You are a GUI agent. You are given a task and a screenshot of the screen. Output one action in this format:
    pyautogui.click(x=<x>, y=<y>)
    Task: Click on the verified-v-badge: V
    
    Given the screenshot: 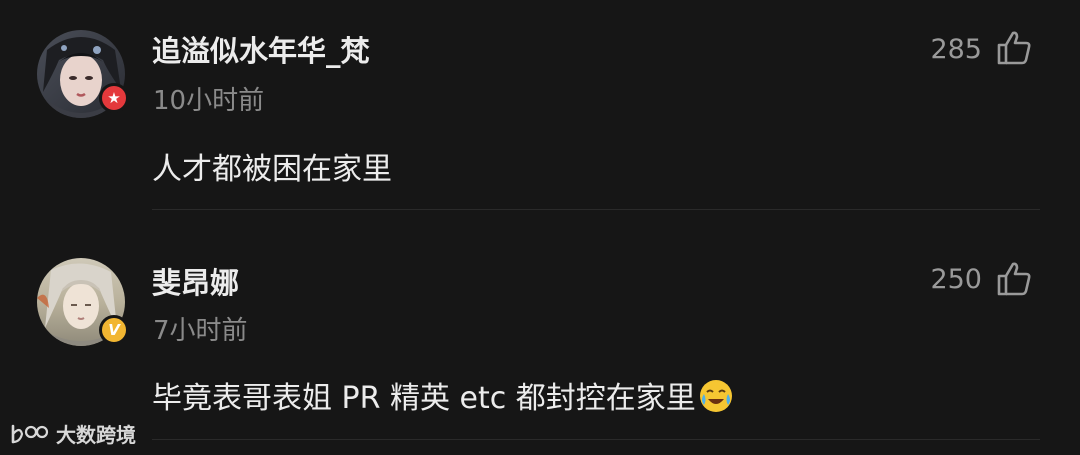 What is the action you would take?
    pyautogui.click(x=114, y=330)
    